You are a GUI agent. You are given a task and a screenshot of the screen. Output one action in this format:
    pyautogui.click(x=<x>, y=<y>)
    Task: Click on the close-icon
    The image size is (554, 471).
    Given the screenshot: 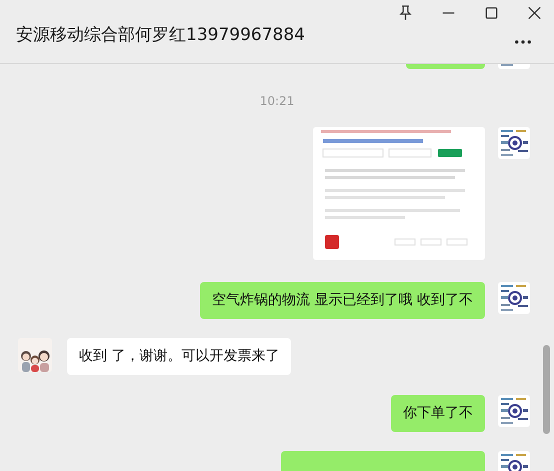 What is the action you would take?
    pyautogui.click(x=534, y=13)
    